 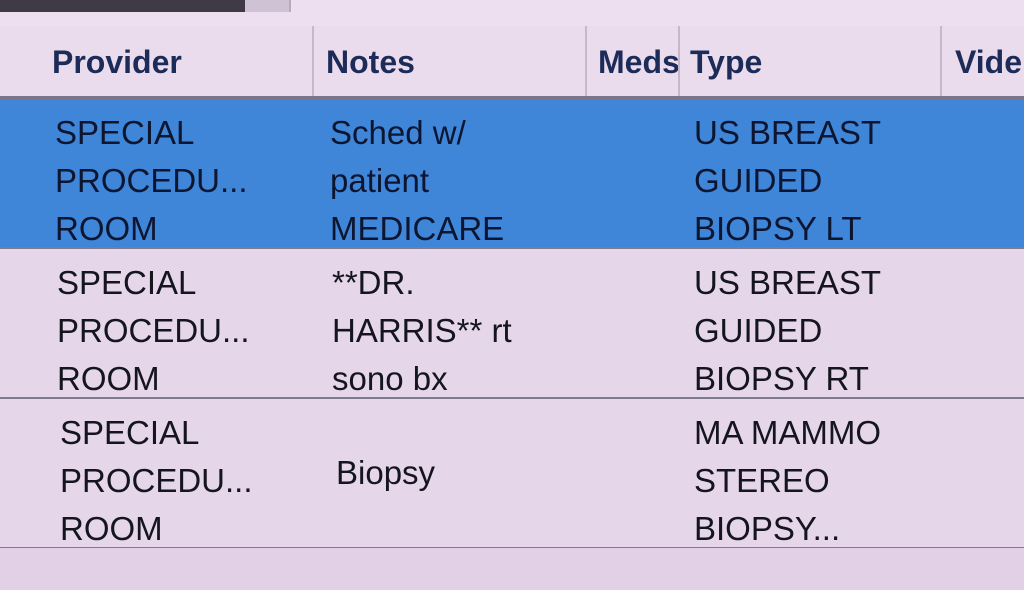 I want to click on tab-edge, so click(x=268, y=6).